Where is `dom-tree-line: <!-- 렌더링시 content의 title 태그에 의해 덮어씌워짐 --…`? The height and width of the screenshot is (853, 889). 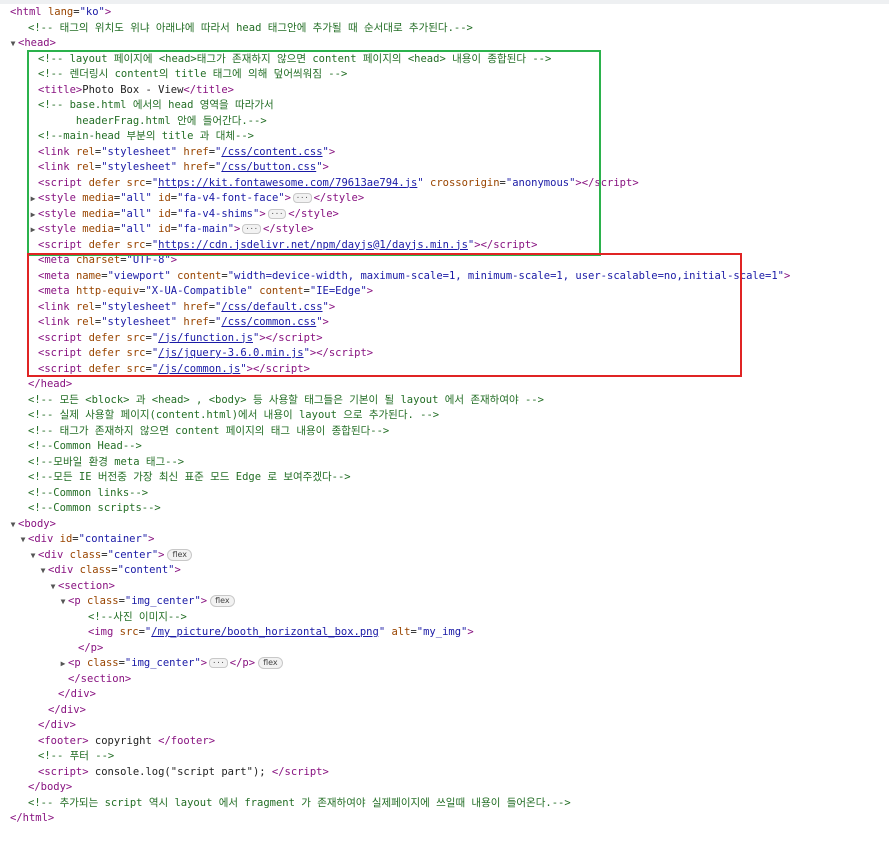 dom-tree-line: <!-- 렌더링시 content의 title 태그에 의해 덮어씌워짐 --… is located at coordinates (444, 75).